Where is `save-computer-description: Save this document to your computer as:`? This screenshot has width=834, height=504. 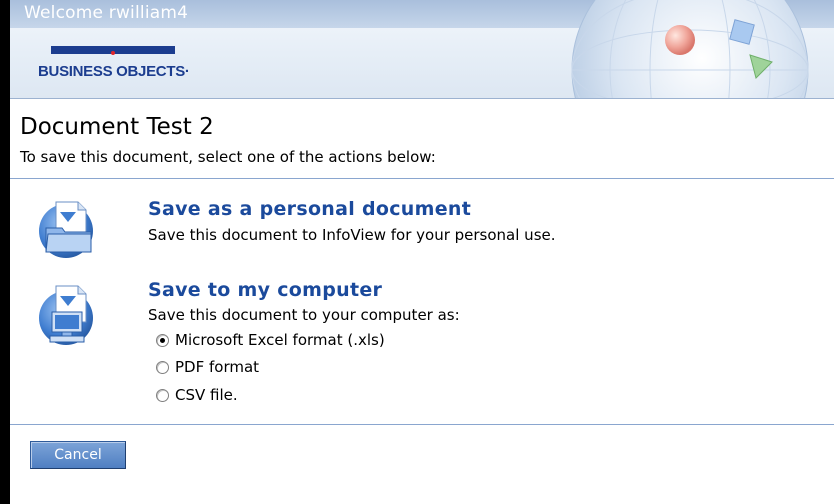 save-computer-description: Save this document to your computer as: is located at coordinates (304, 315).